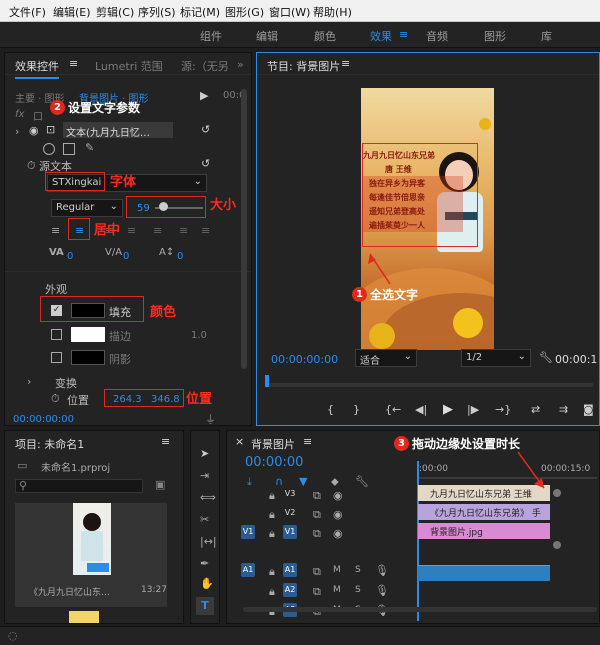 This screenshot has height=645, width=600. Describe the element at coordinates (273, 444) in the screenshot. I see `sequence-tab: 背景图片` at that location.